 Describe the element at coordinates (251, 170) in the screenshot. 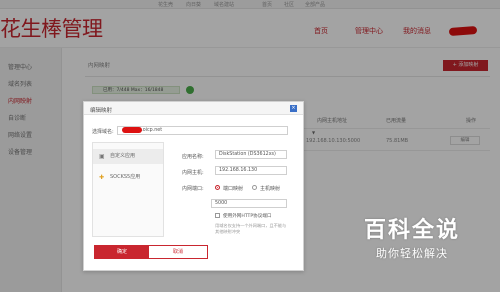

I see `host-input: 192.168.16.130` at that location.